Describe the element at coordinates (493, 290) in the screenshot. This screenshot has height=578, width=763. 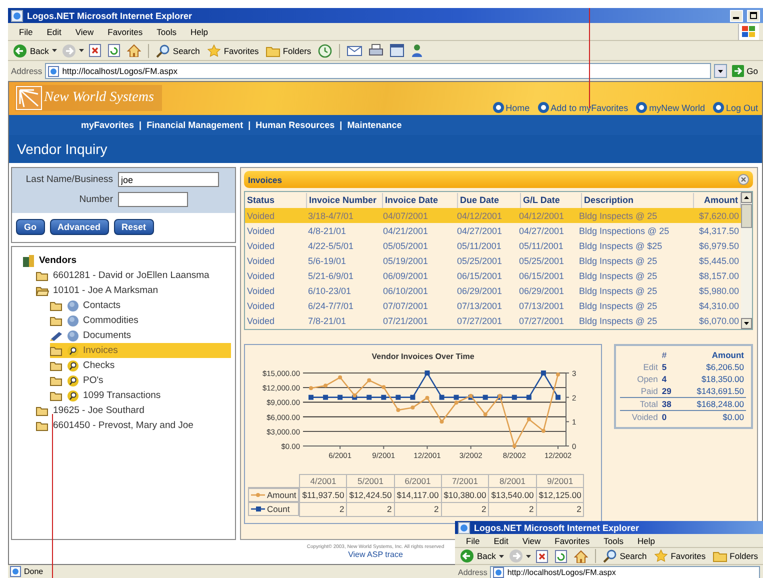
I see `table-row: Voided 6/10-23/01 06/10/2001 06/29/2001 06/29/2001 Bldg Inspects @ 25 $5,980.00` at that location.